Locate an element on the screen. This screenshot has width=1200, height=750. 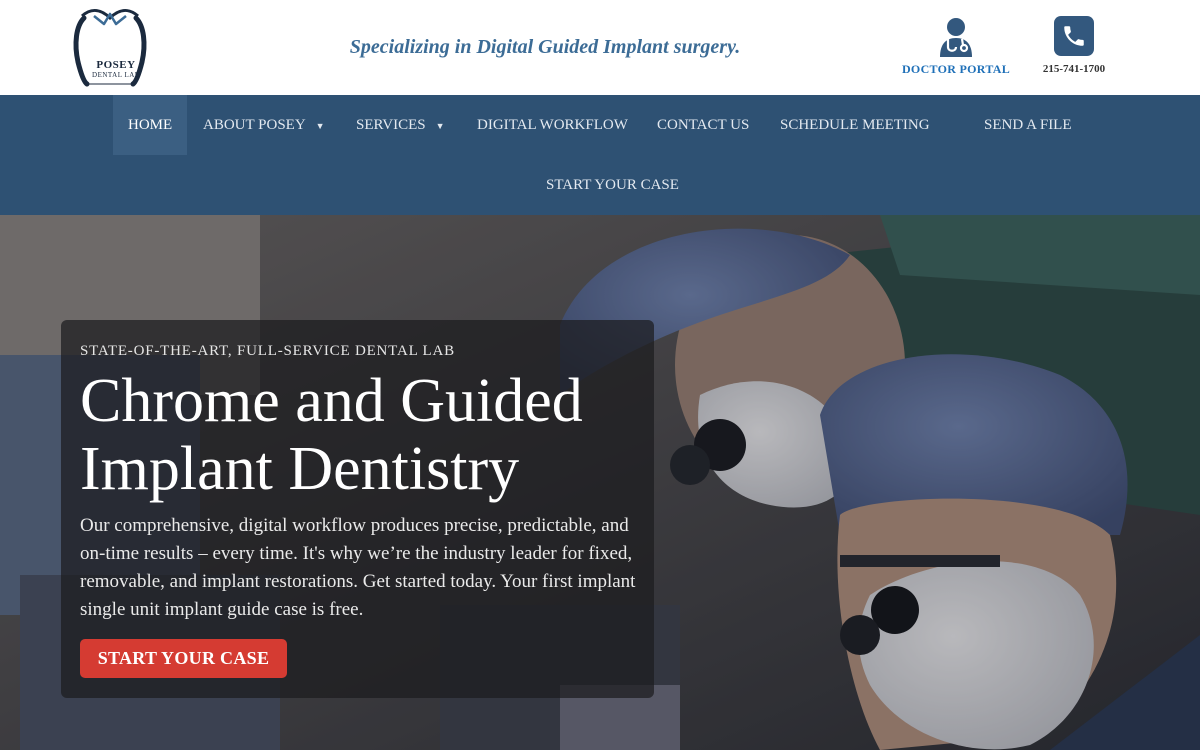
nav-digital-workflow-label: DIGITAL WORKFLOW is located at coordinates (552, 125).